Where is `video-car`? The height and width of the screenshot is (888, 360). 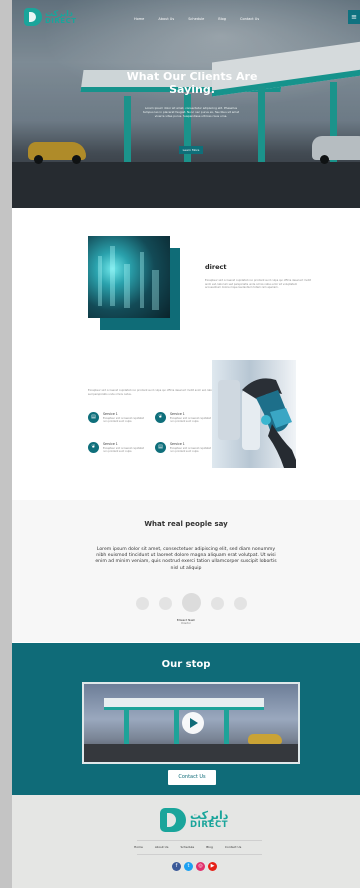 video-car is located at coordinates (265, 739).